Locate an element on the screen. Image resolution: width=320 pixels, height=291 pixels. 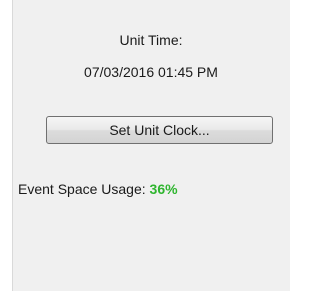
event-space-usage-label: Event Space Usage: is located at coordinates (82, 189).